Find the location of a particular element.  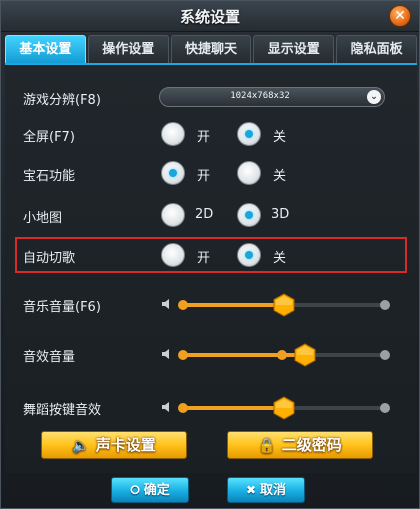

circle-icon: ⭘ is located at coordinates (135, 490).